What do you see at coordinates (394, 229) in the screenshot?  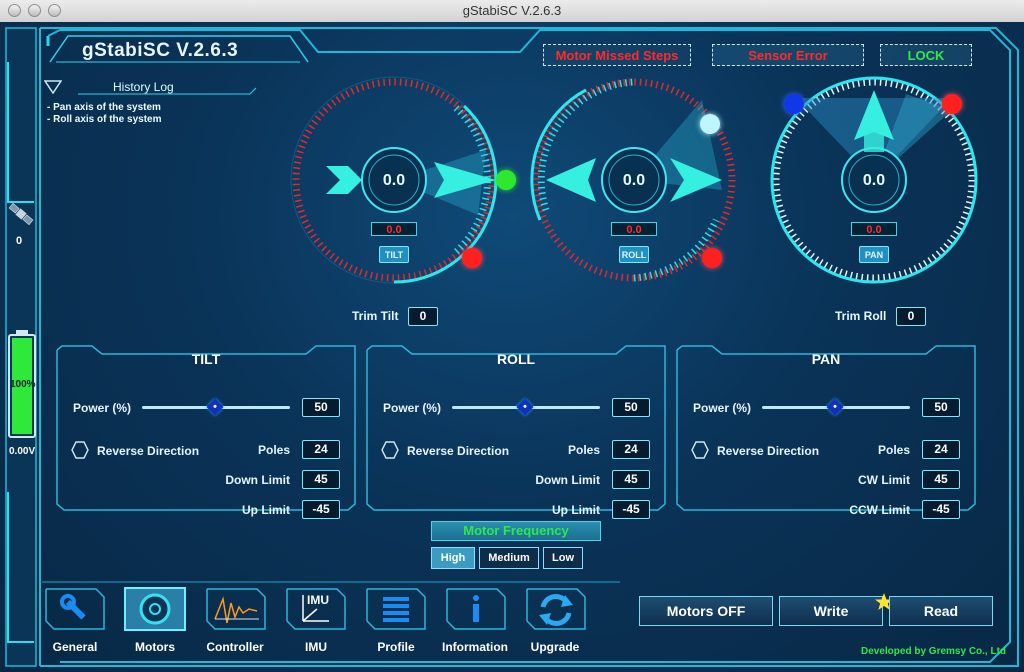 I see `tilt-readout: 0.0` at bounding box center [394, 229].